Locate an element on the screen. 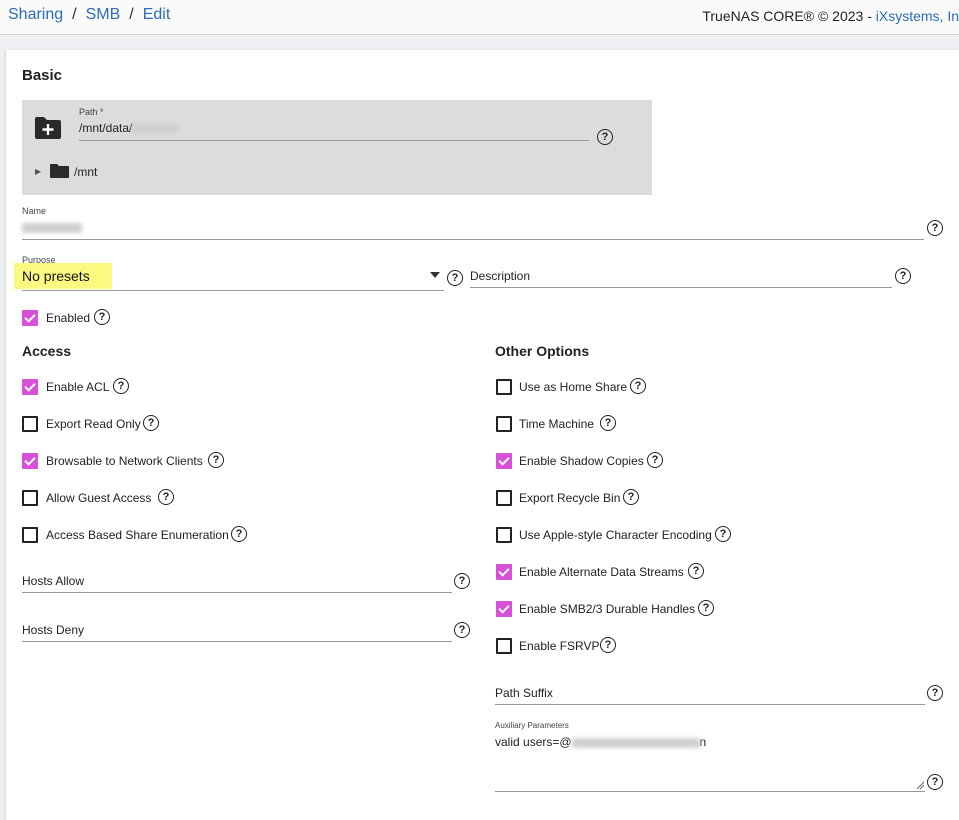 The width and height of the screenshot is (959, 820). aux-params-label: Auxiliary Parameters is located at coordinates (532, 725).